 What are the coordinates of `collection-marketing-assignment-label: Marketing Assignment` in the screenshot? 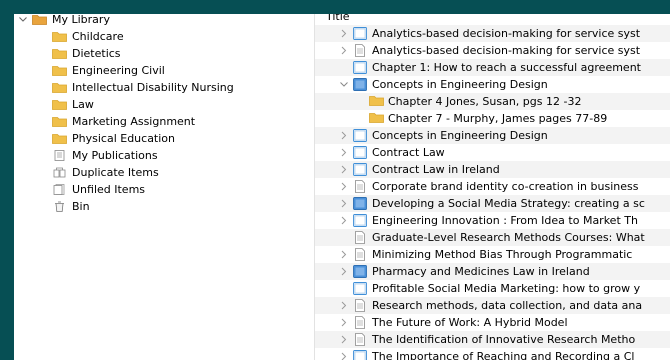 It's located at (134, 121).